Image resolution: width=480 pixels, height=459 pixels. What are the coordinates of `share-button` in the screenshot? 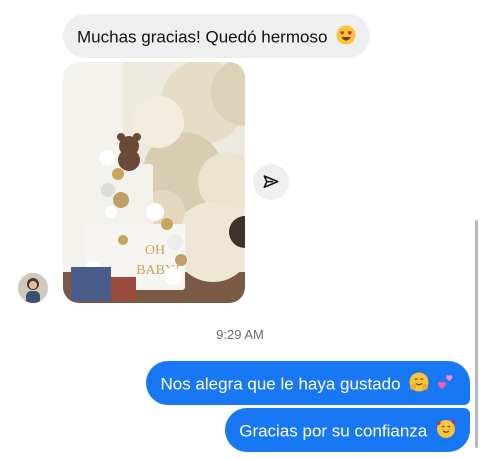 It's located at (271, 182).